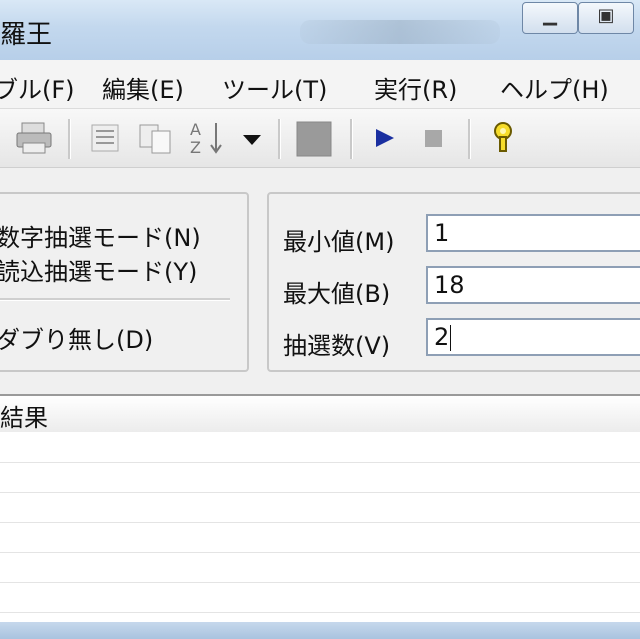 The height and width of the screenshot is (639, 640). Describe the element at coordinates (320, 414) in the screenshot. I see `result-list-header: 結果` at that location.